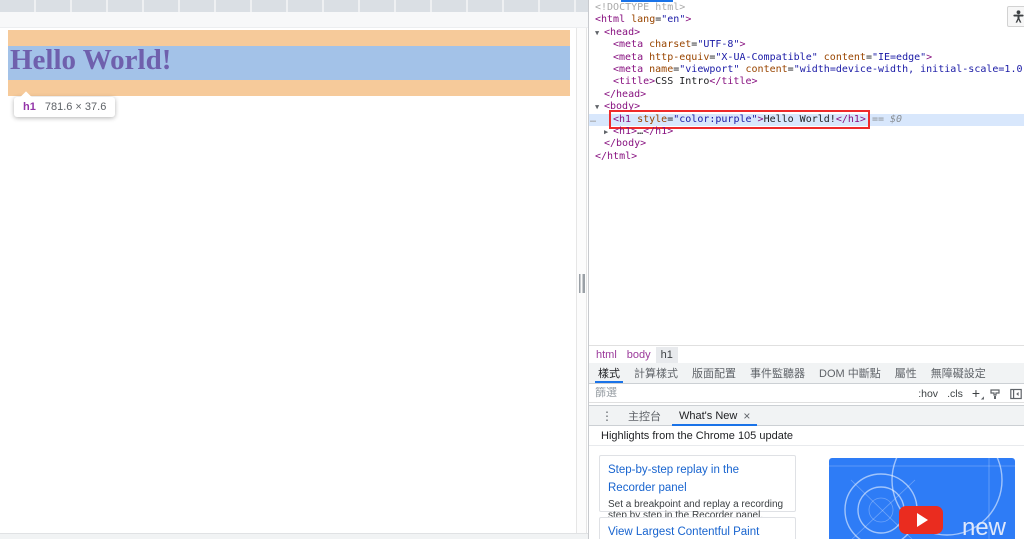  I want to click on code-token: <html, so click(610, 20).